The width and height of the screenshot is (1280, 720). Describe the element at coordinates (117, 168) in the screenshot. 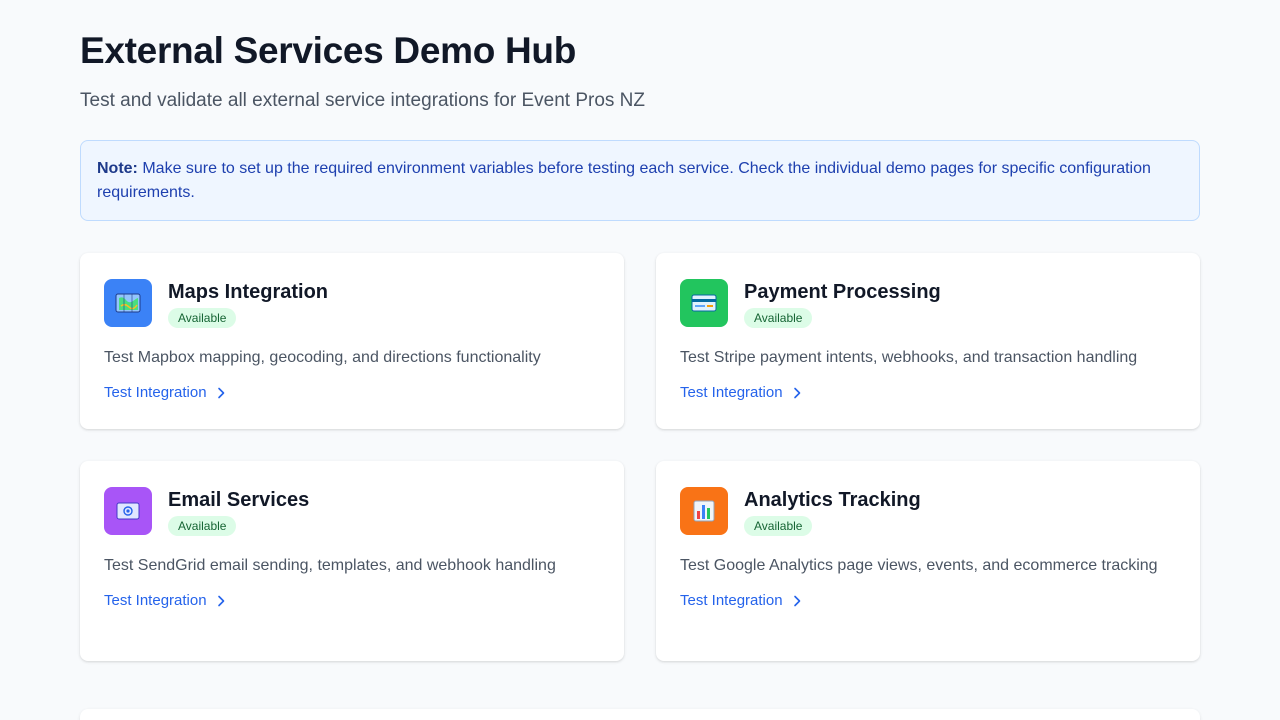

I see `note-label: Note:` at that location.